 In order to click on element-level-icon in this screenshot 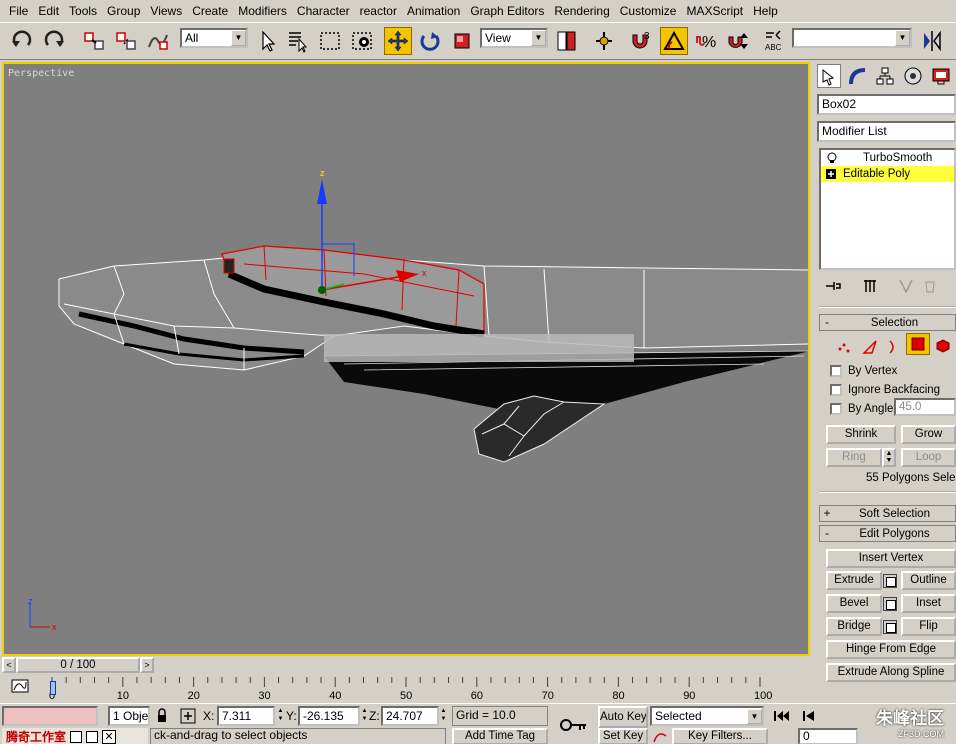, I will do `click(943, 345)`.